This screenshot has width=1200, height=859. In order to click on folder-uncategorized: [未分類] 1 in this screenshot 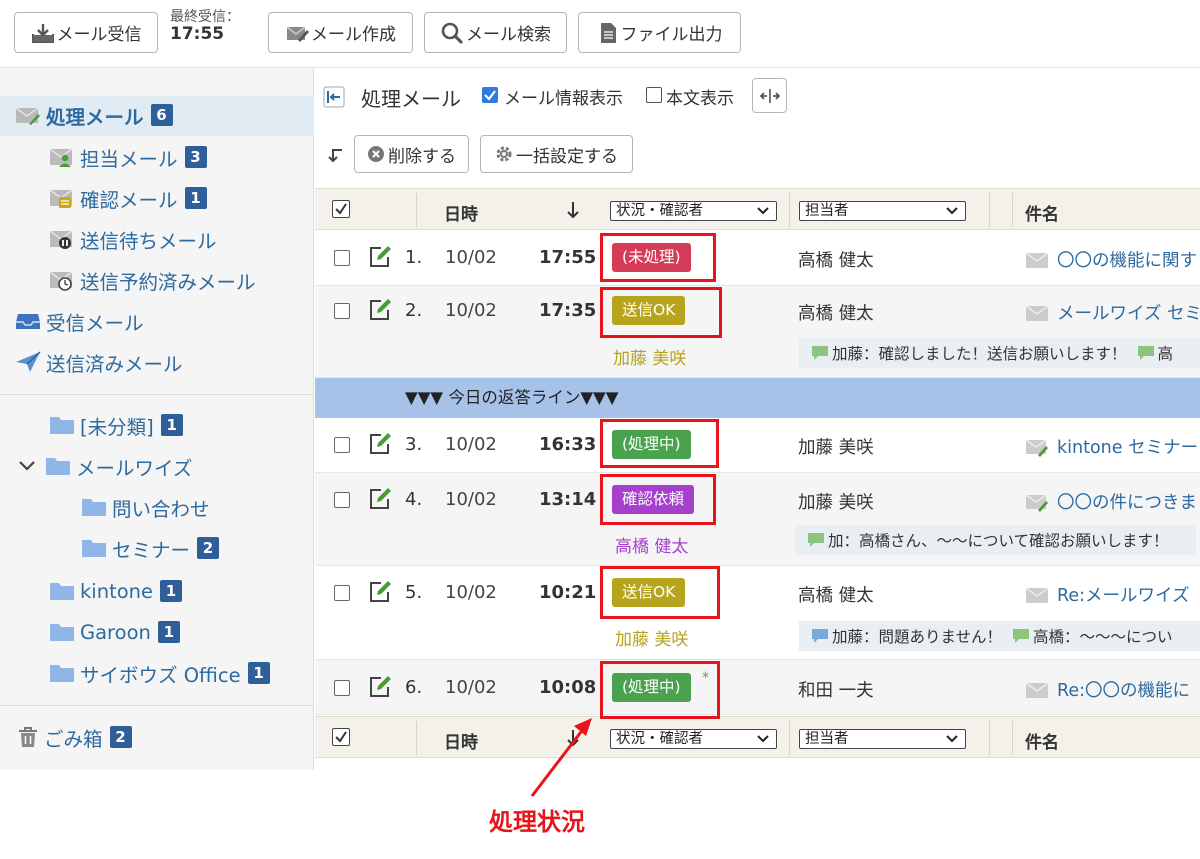, I will do `click(116, 425)`.